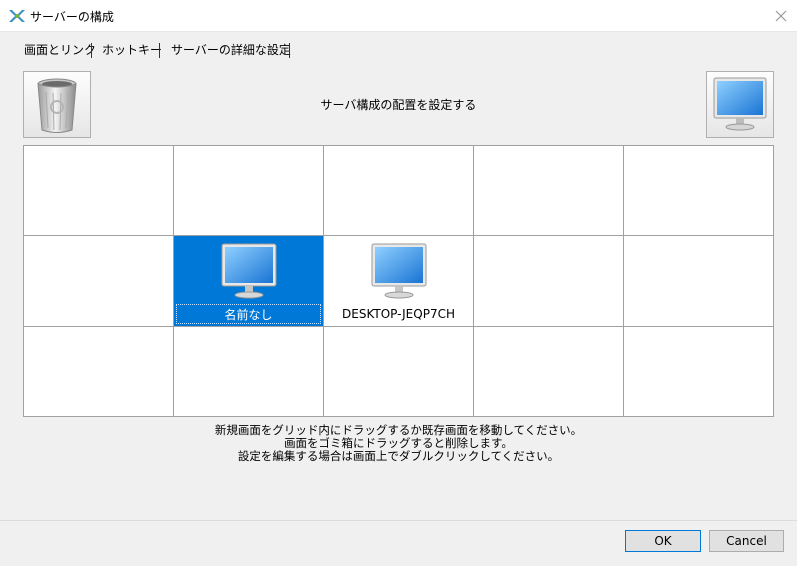 The image size is (797, 566). Describe the element at coordinates (781, 16) in the screenshot. I see `close-icon` at that location.